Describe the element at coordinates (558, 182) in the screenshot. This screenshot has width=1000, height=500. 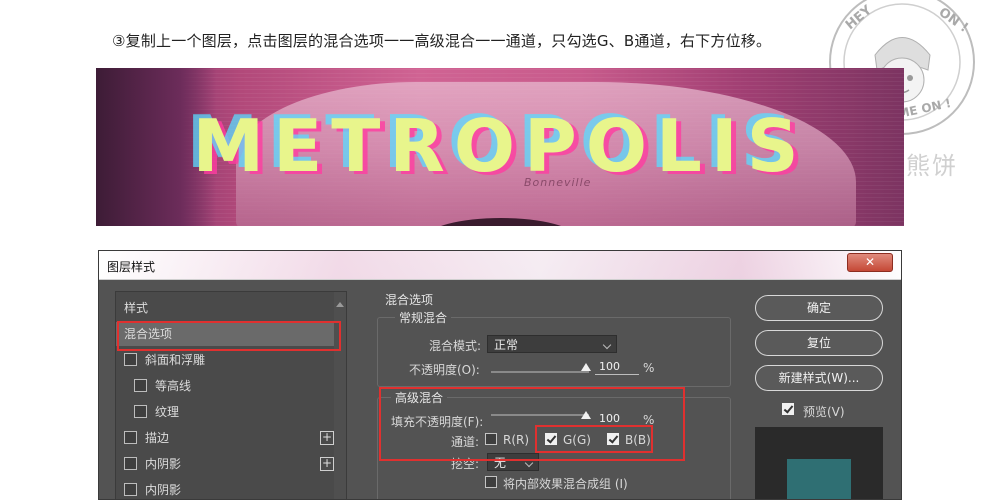
I see `car-script-text: Bonneville` at that location.